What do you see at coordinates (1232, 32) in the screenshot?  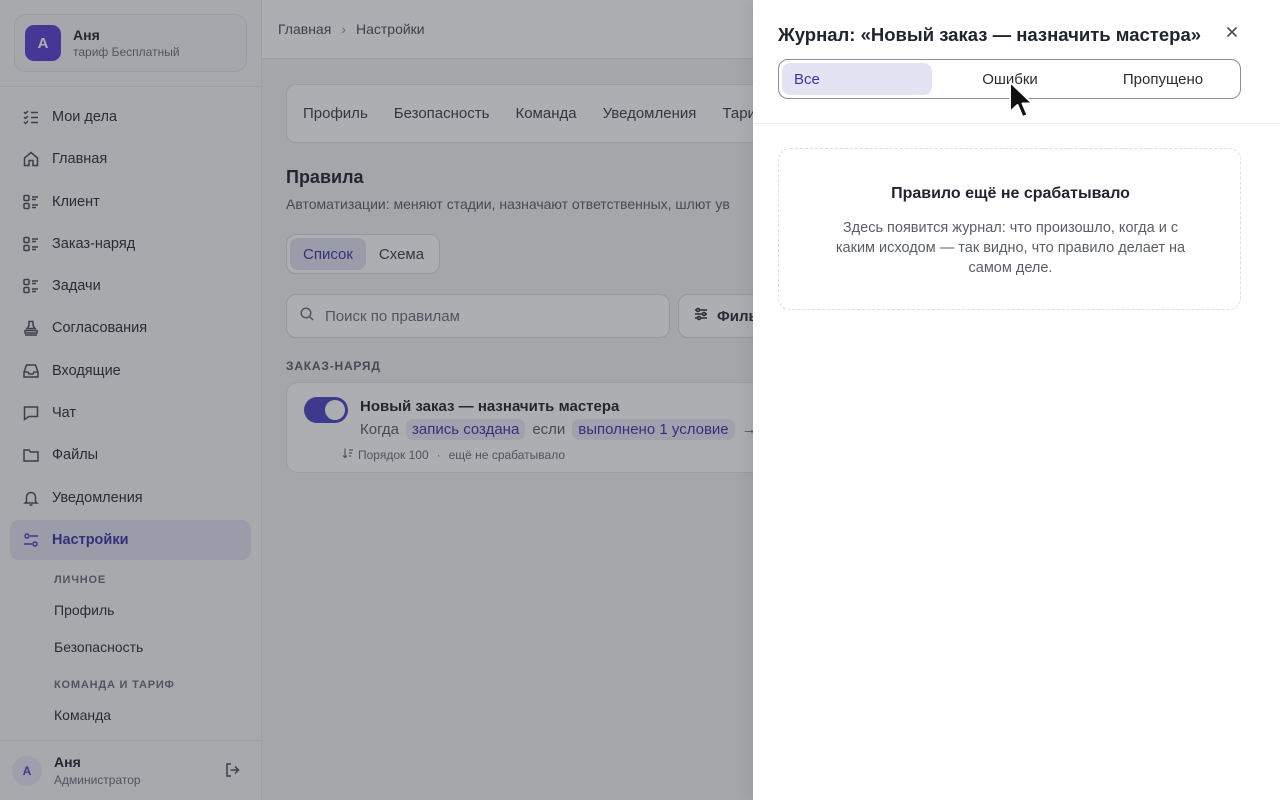 I see `close-icon` at bounding box center [1232, 32].